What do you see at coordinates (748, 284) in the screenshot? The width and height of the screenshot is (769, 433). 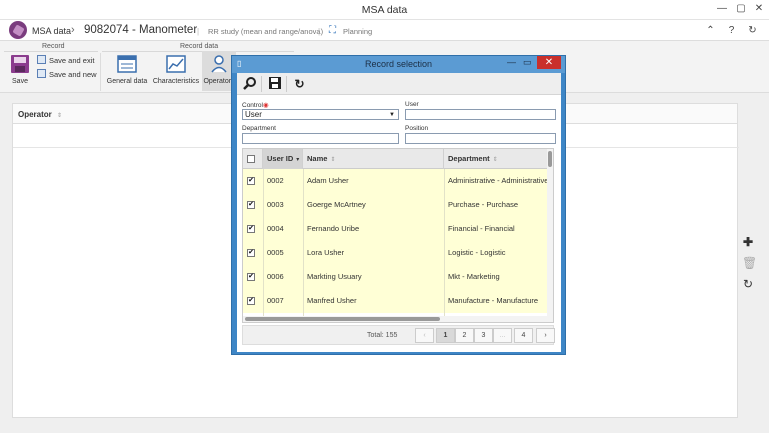 I see `refresh-list-icon: ↻` at bounding box center [748, 284].